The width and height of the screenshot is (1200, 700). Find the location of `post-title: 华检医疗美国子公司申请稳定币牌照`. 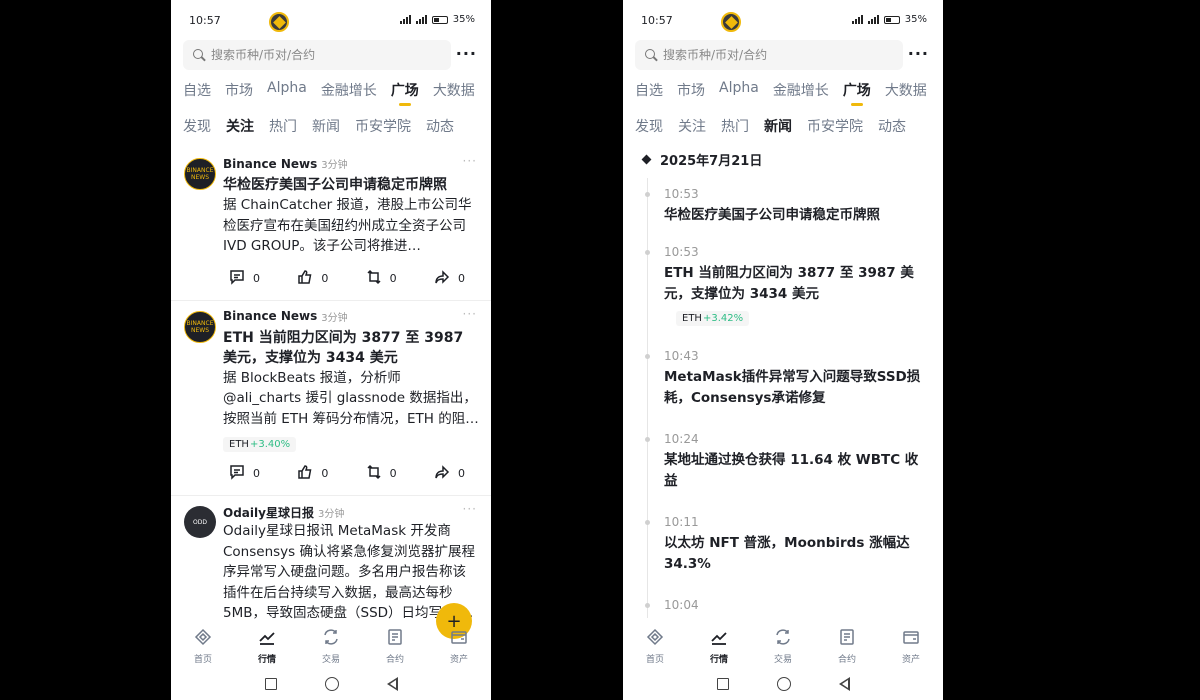

post-title: 华检医疗美国子公司申请稳定币牌照 is located at coordinates (351, 185).